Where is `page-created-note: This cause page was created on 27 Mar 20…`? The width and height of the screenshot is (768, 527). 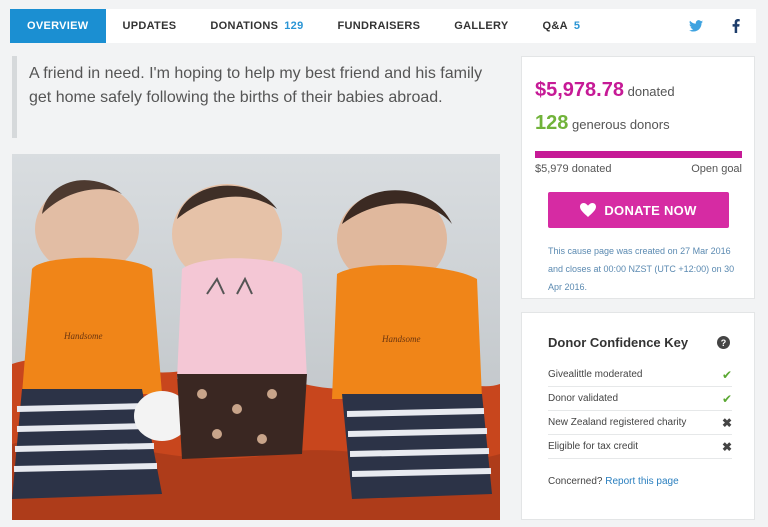
page-created-note: This cause page was created on 27 Mar 20… is located at coordinates (641, 269).